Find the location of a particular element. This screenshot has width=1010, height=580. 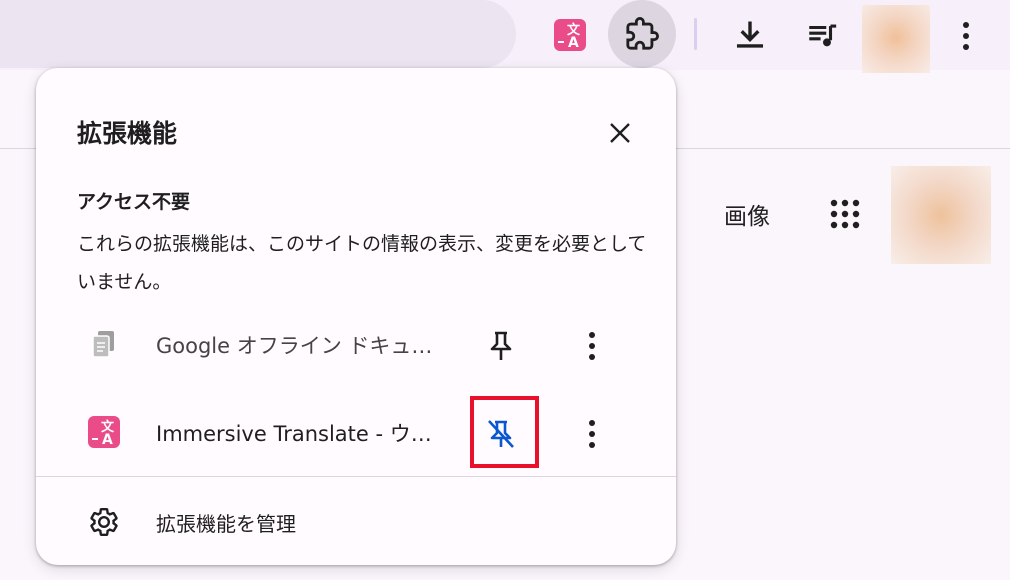

queue-music-icon is located at coordinates (823, 35).